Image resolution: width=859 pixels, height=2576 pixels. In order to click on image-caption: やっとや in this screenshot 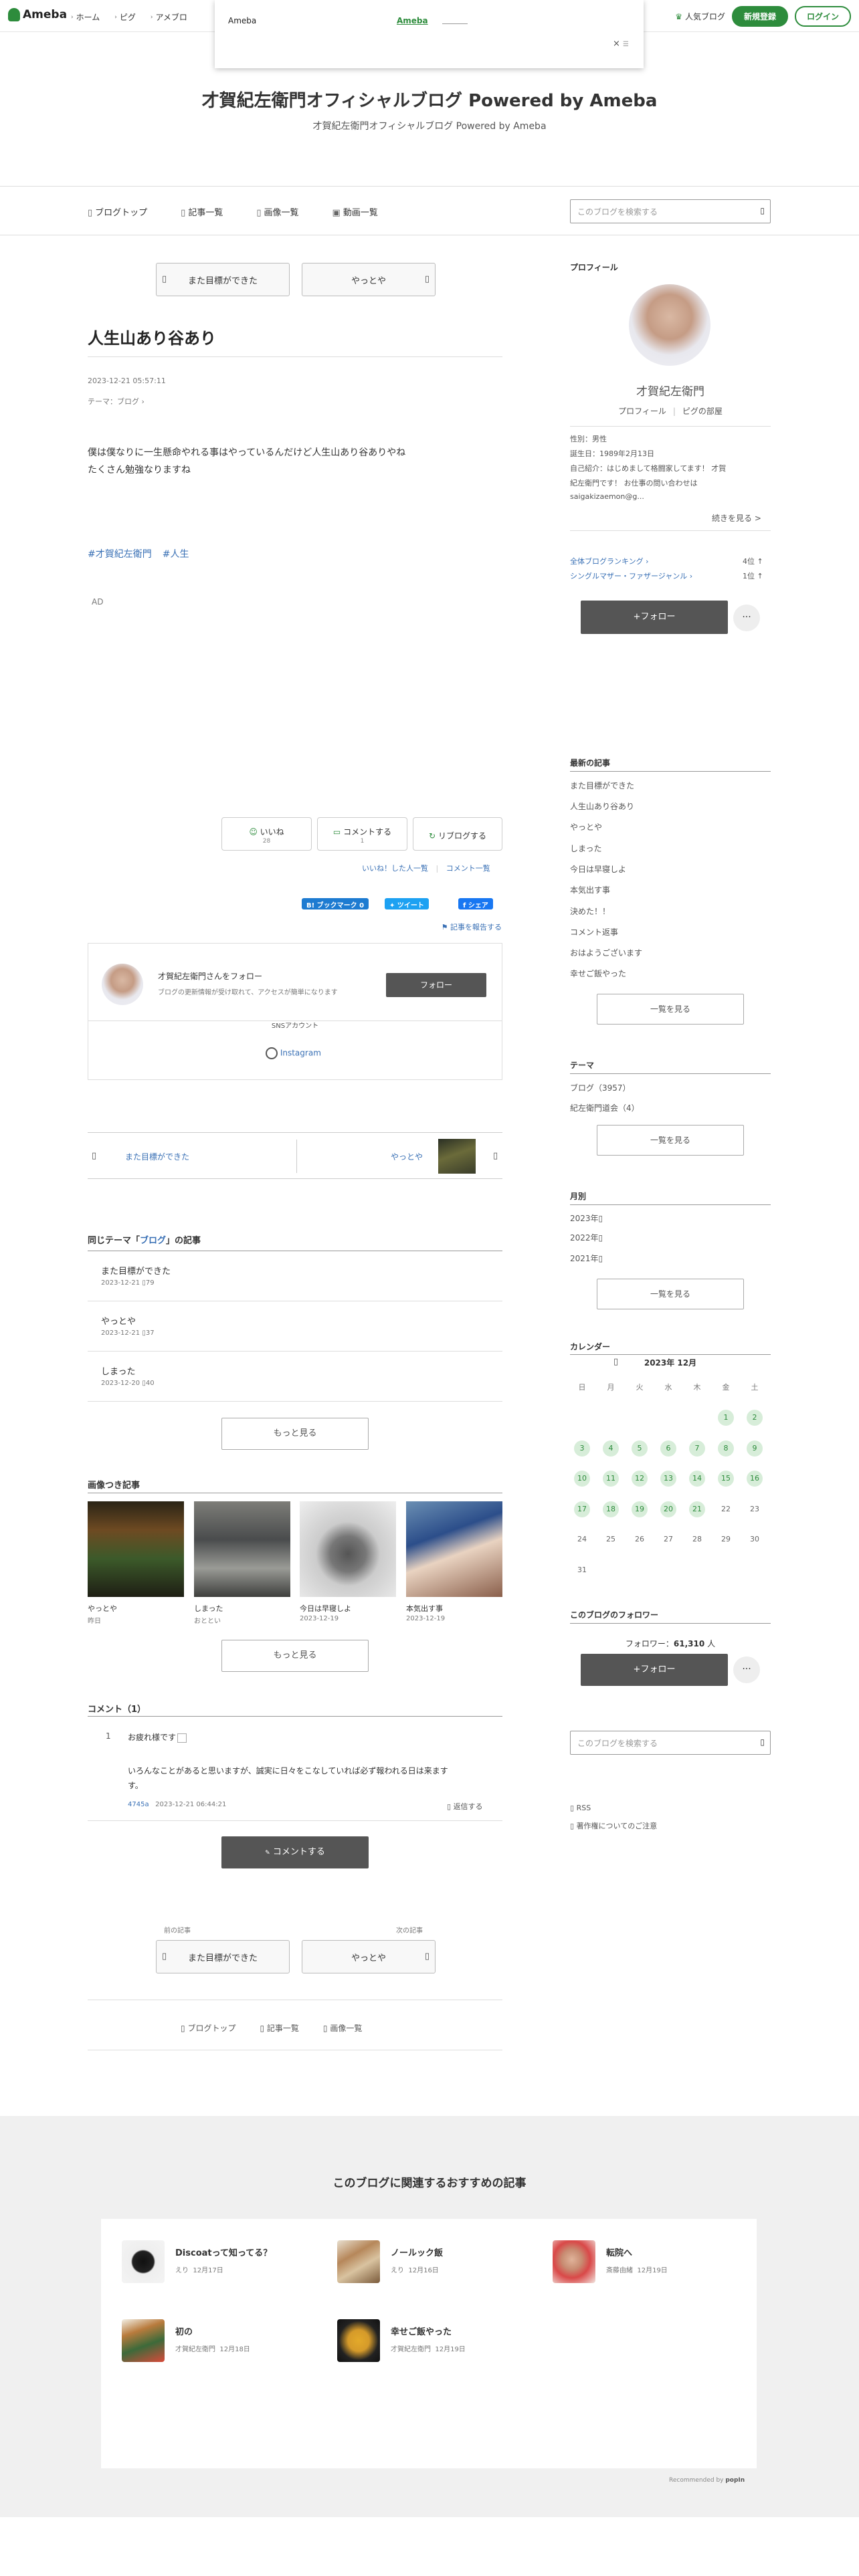, I will do `click(102, 1608)`.